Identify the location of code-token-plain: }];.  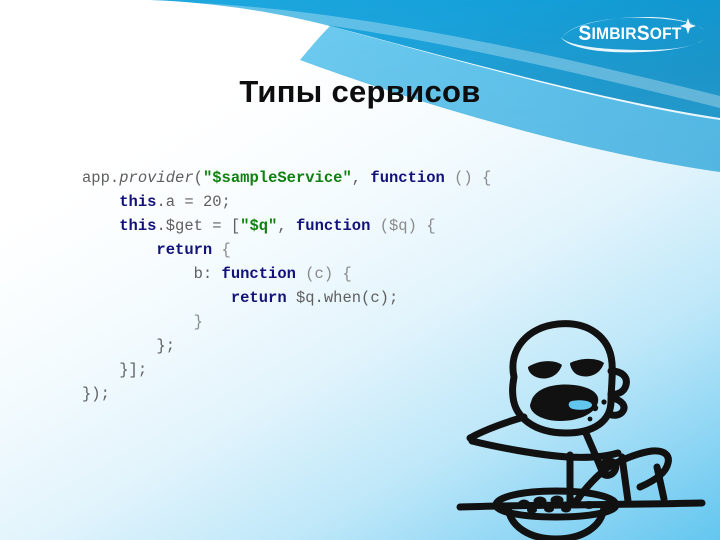
(133, 370).